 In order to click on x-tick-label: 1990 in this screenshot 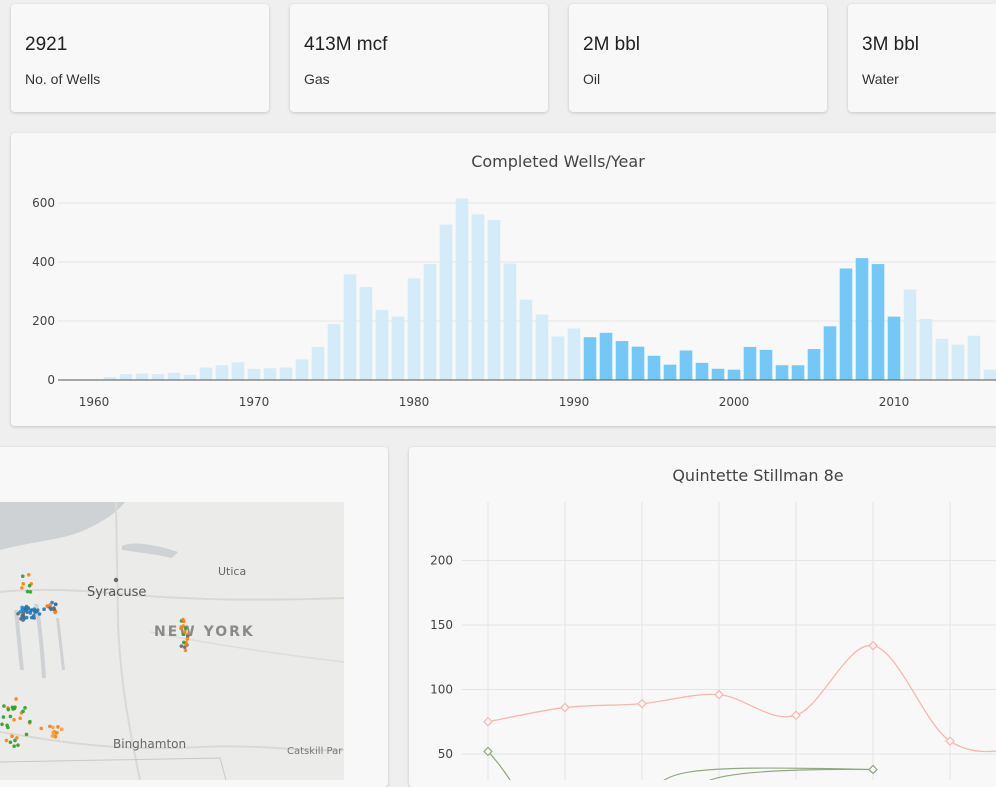, I will do `click(574, 402)`.